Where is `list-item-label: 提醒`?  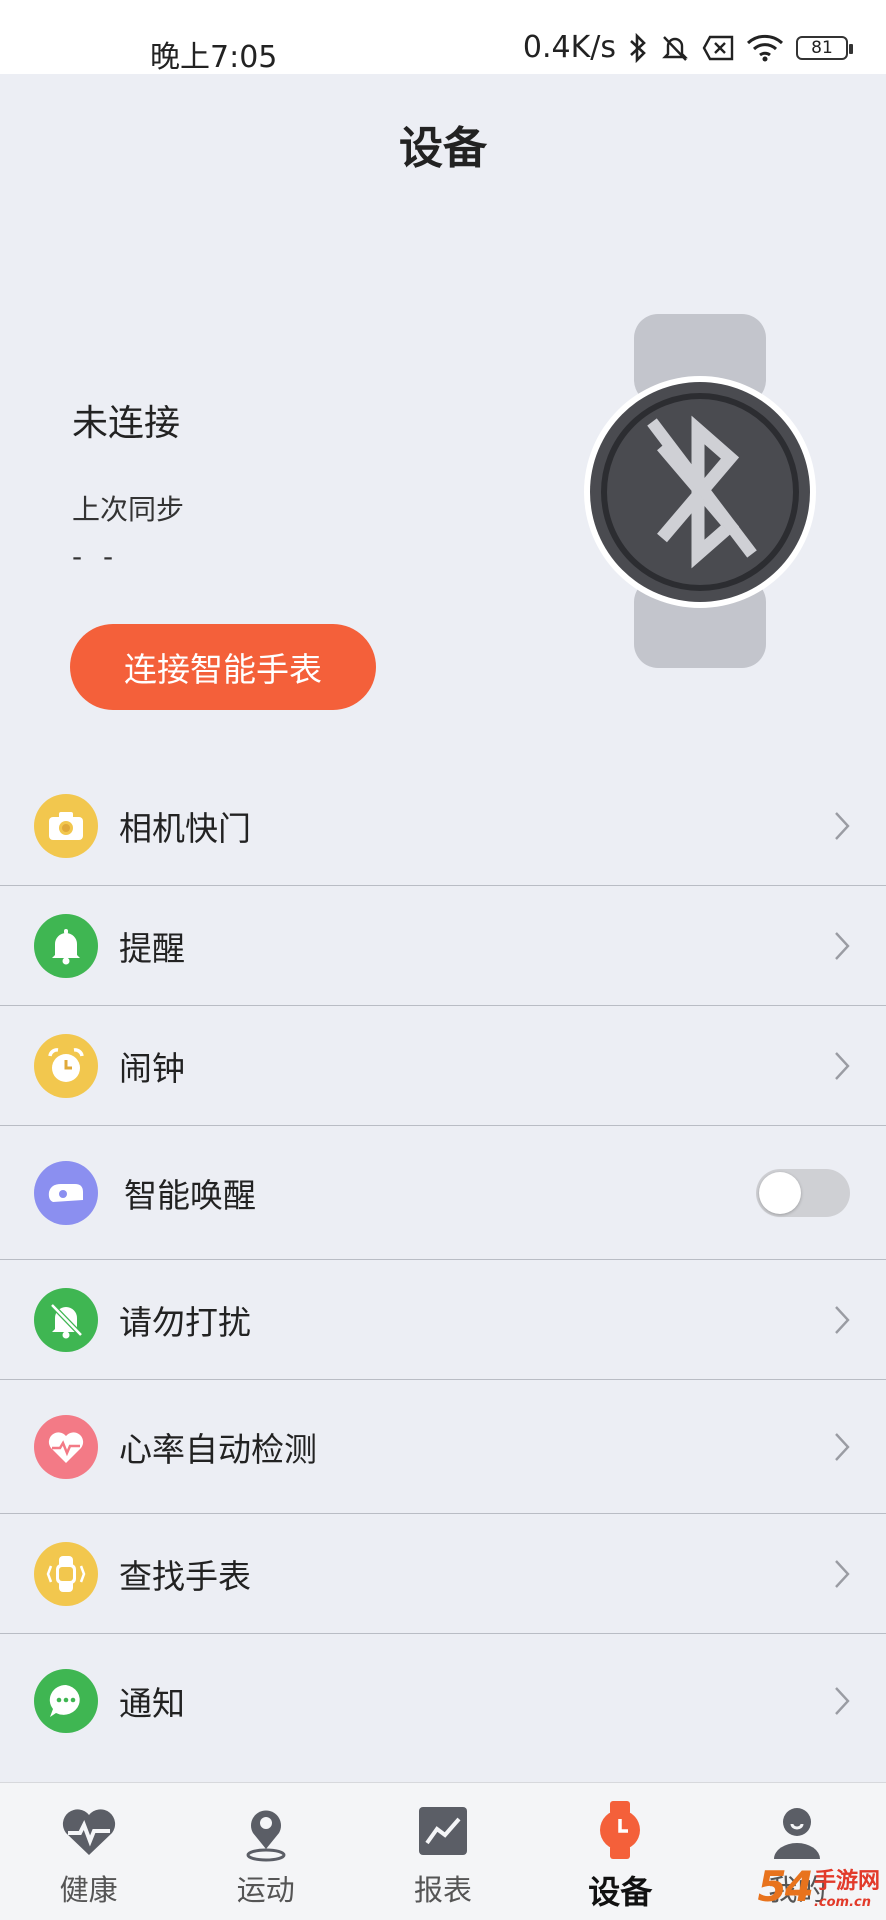 list-item-label: 提醒 is located at coordinates (152, 948).